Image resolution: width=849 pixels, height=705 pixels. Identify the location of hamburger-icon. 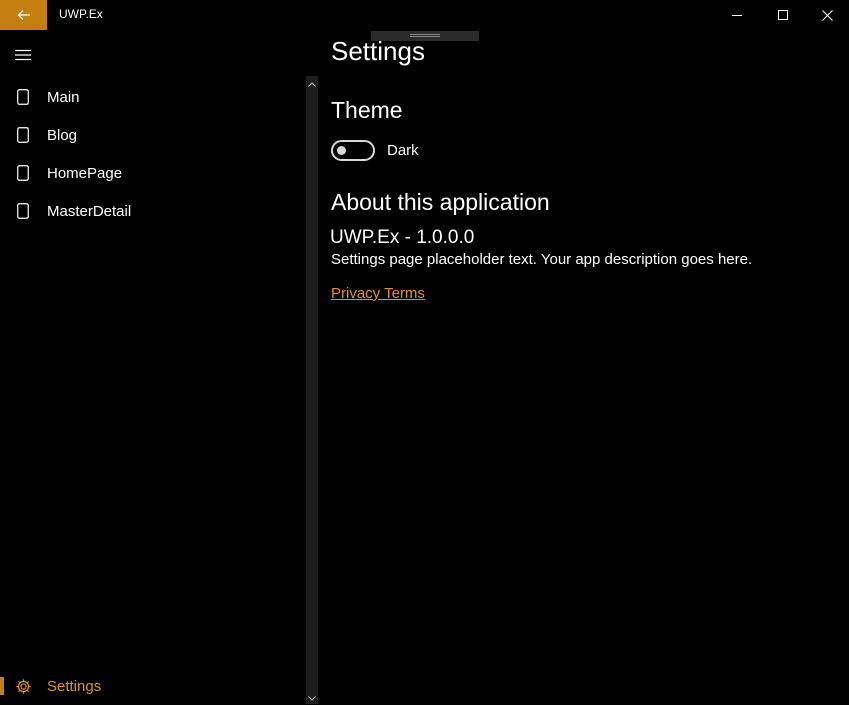
(23, 55).